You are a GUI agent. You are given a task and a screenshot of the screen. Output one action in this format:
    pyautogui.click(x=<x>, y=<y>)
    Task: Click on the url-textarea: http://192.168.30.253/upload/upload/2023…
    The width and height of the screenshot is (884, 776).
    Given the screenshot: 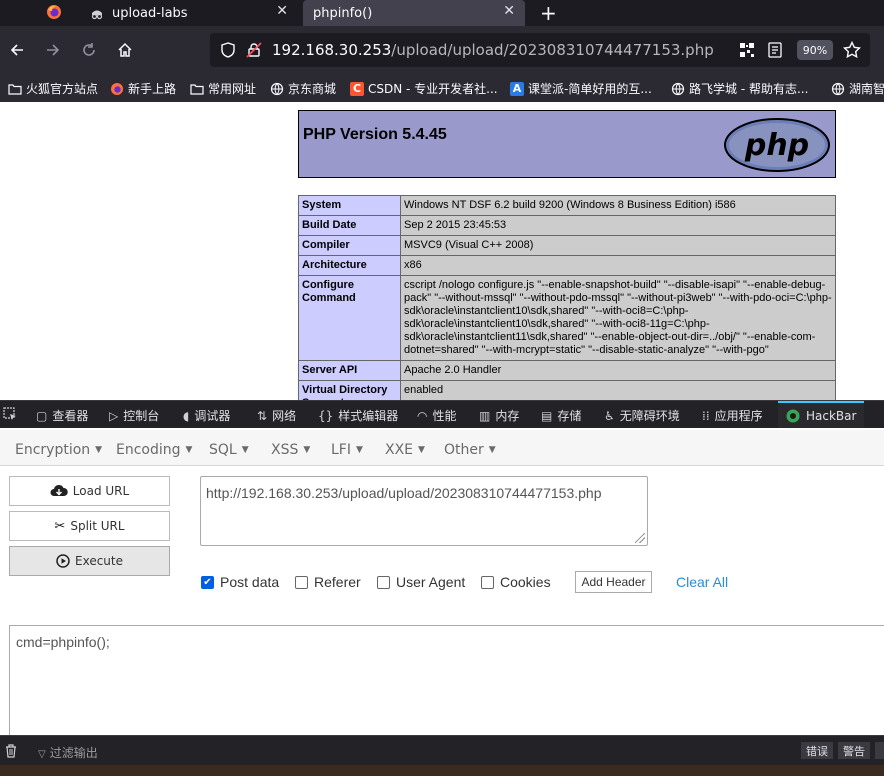 What is the action you would take?
    pyautogui.click(x=424, y=511)
    